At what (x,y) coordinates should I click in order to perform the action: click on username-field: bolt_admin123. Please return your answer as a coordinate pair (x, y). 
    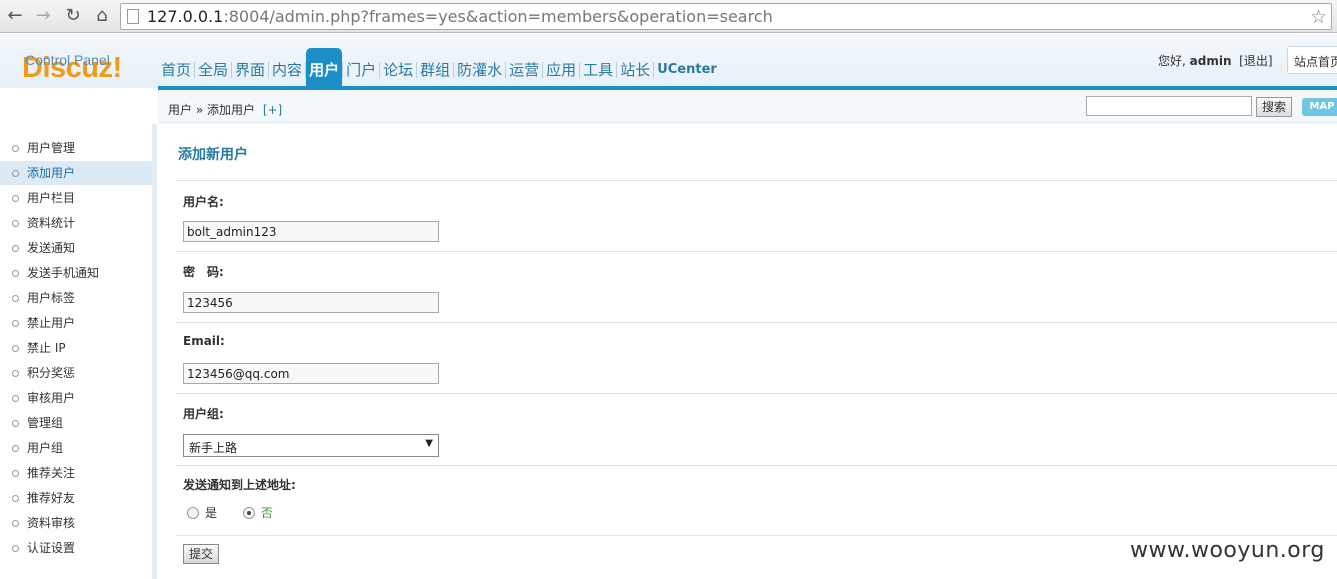
    Looking at the image, I should click on (311, 231).